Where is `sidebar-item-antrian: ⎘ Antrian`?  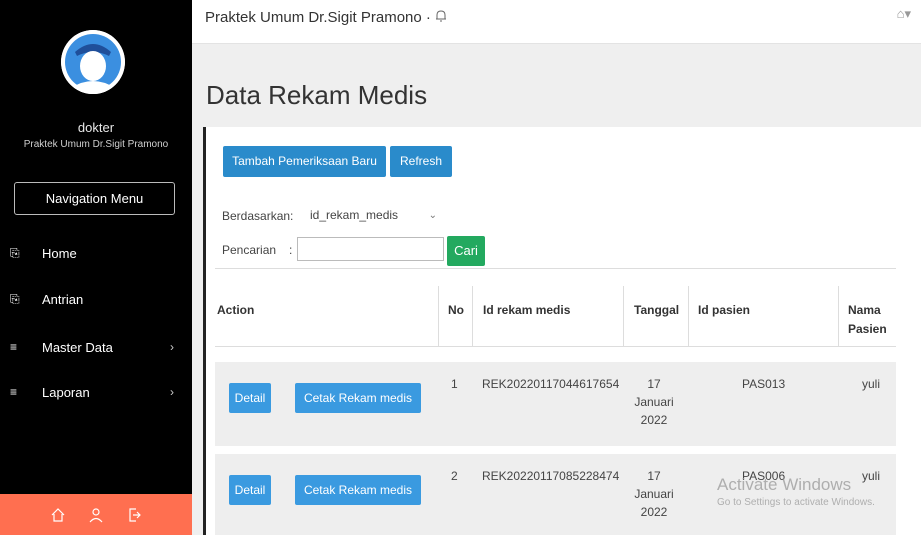 sidebar-item-antrian: ⎘ Antrian is located at coordinates (96, 299).